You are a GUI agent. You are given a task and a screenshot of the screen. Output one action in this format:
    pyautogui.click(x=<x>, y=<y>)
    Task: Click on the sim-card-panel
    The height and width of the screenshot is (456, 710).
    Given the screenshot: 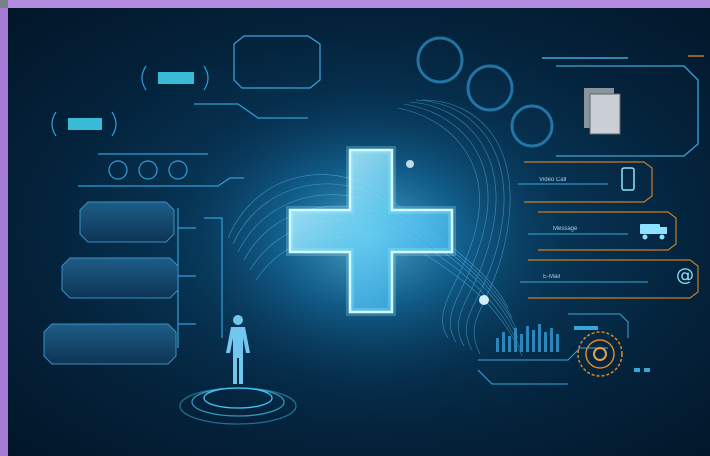 What is the action you would take?
    pyautogui.click(x=623, y=106)
    